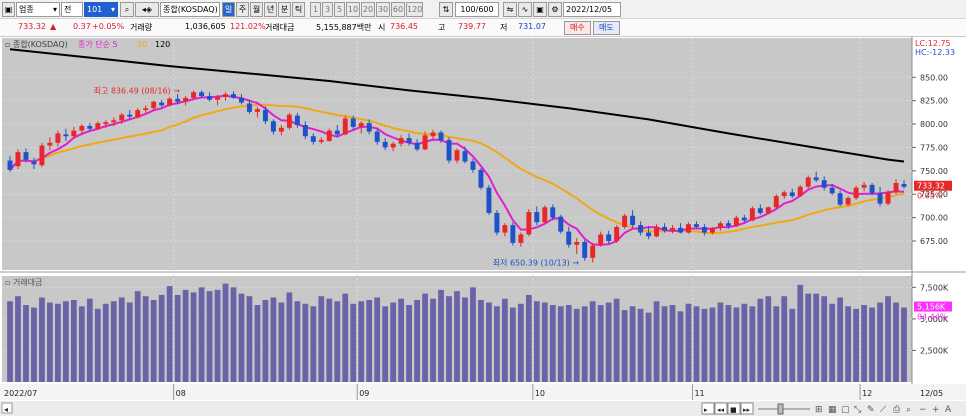 The image size is (966, 416). What do you see at coordinates (327, 9) in the screenshot?
I see `interval-tab: 3` at bounding box center [327, 9].